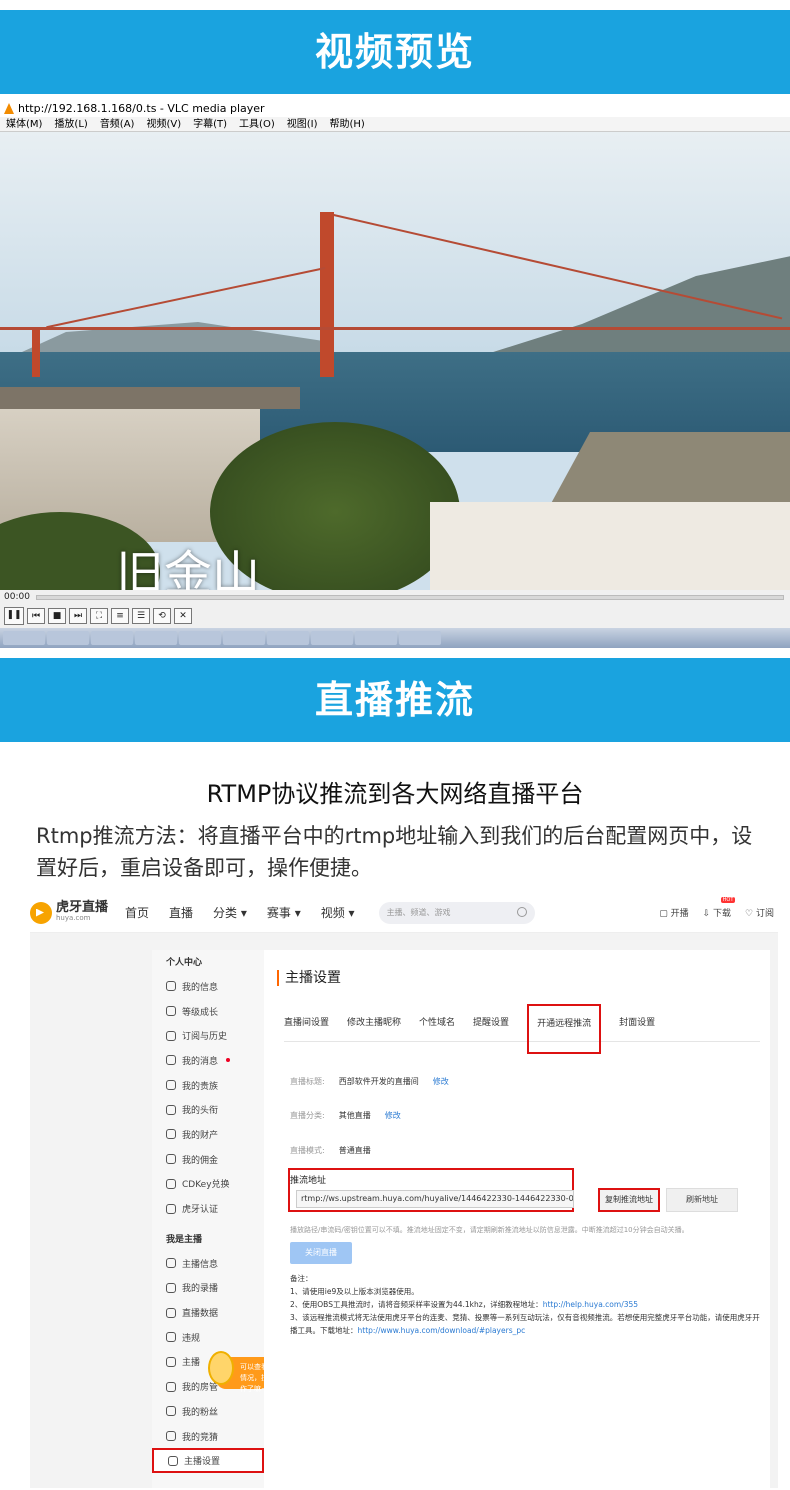 The image size is (790, 1490). I want to click on smile-icon, so click(171, 1361).